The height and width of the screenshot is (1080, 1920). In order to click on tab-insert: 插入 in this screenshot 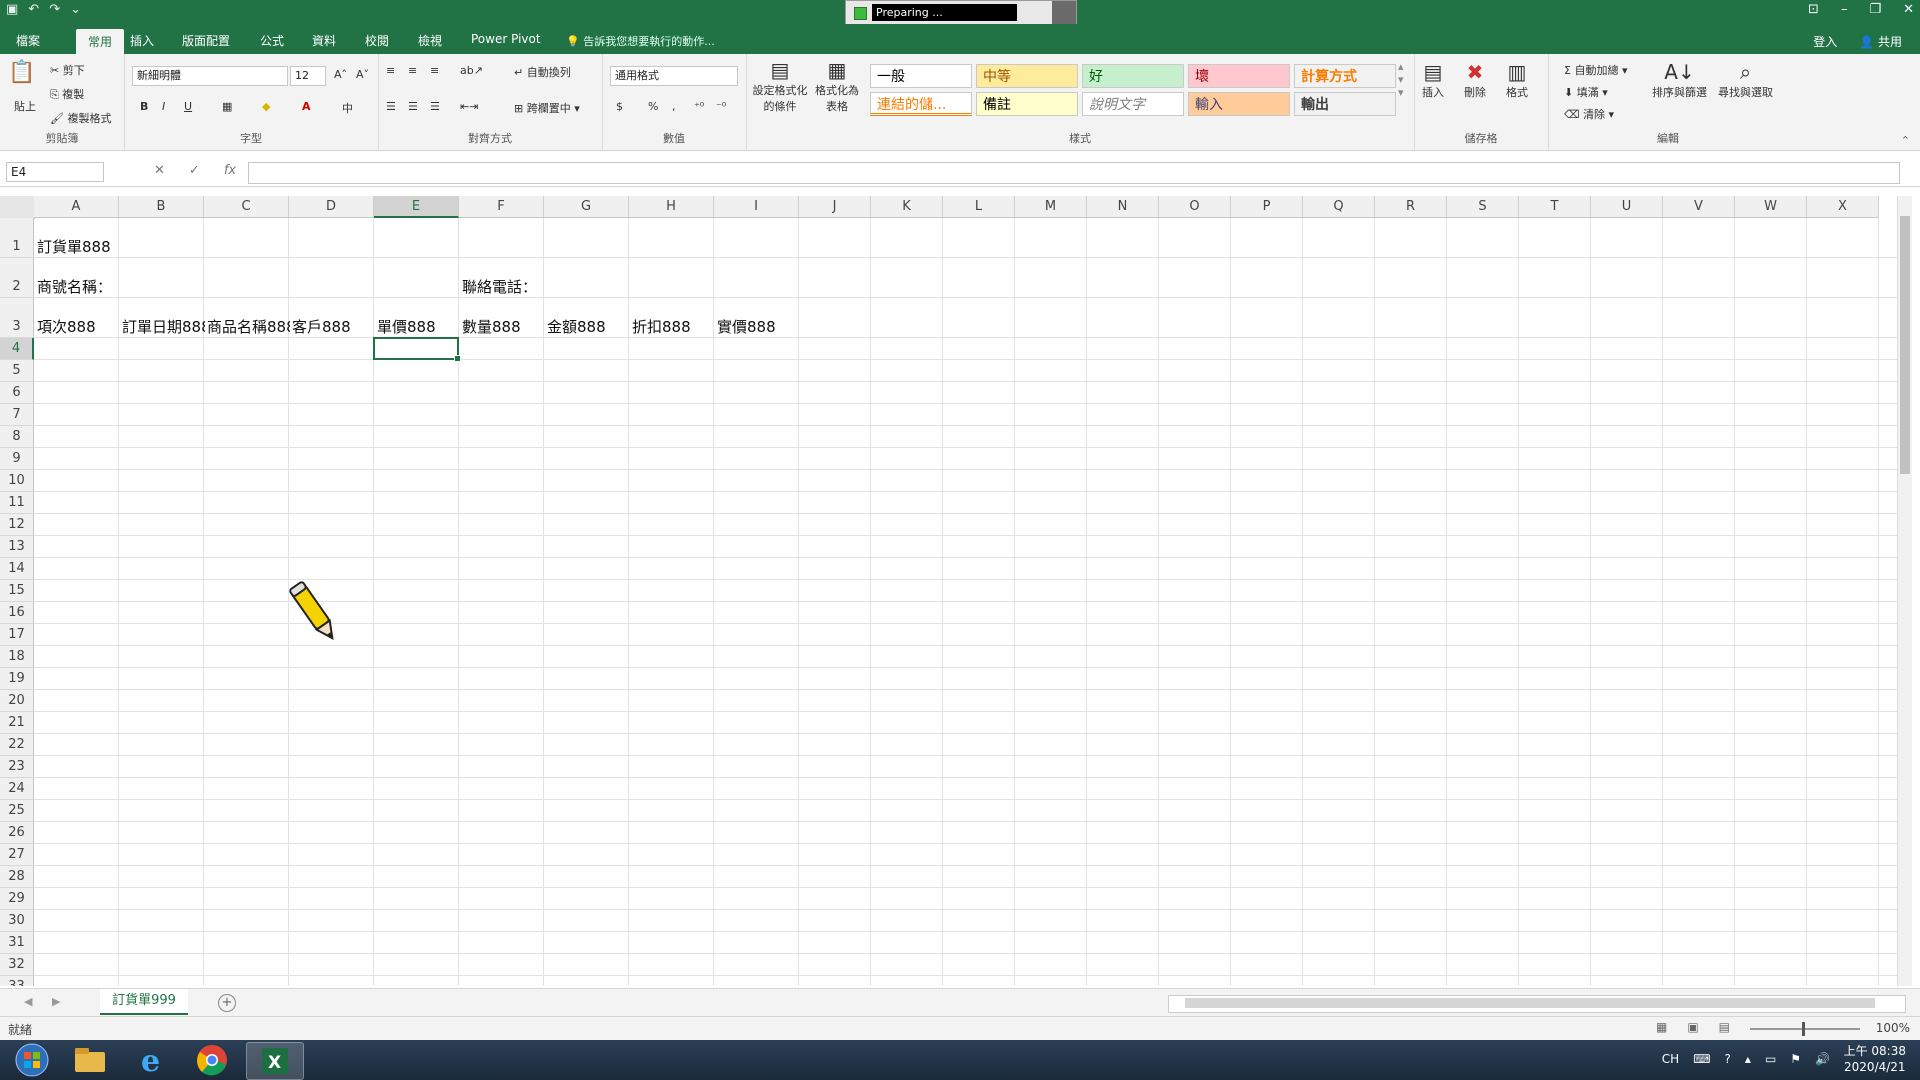, I will do `click(142, 40)`.